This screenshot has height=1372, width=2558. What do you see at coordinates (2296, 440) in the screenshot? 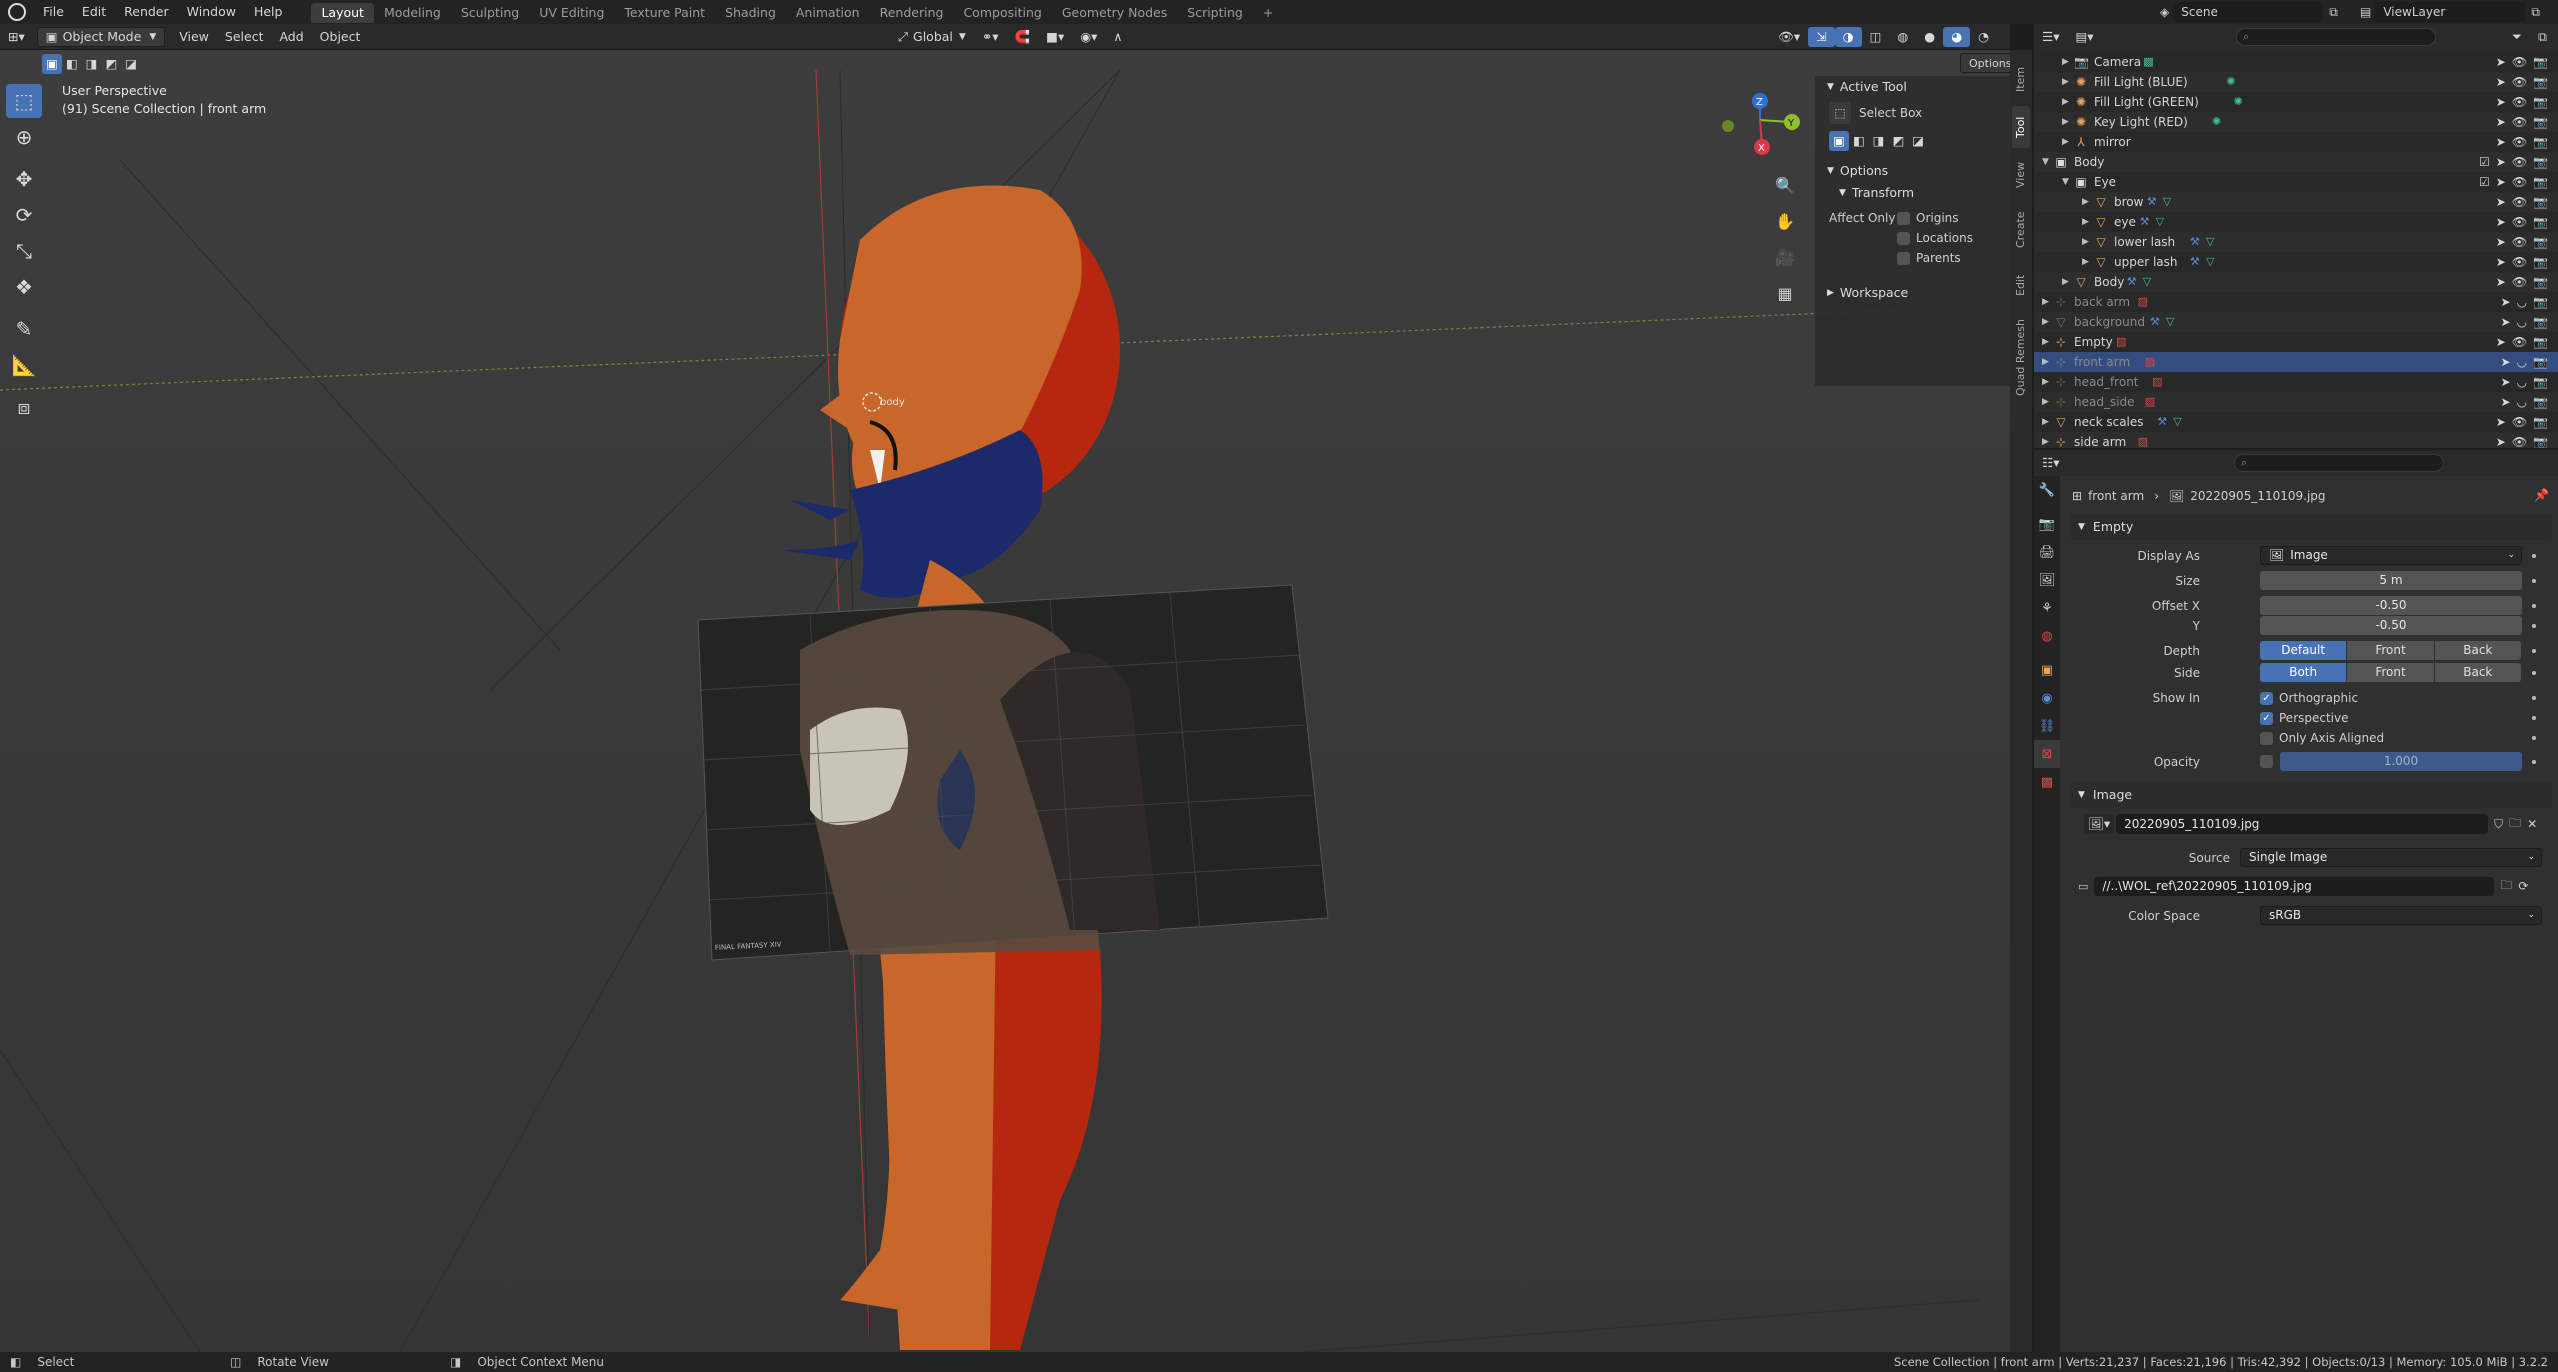
I see `outliner-row: ▶ ⊹ side arm ▨ ➤👁📷` at bounding box center [2296, 440].